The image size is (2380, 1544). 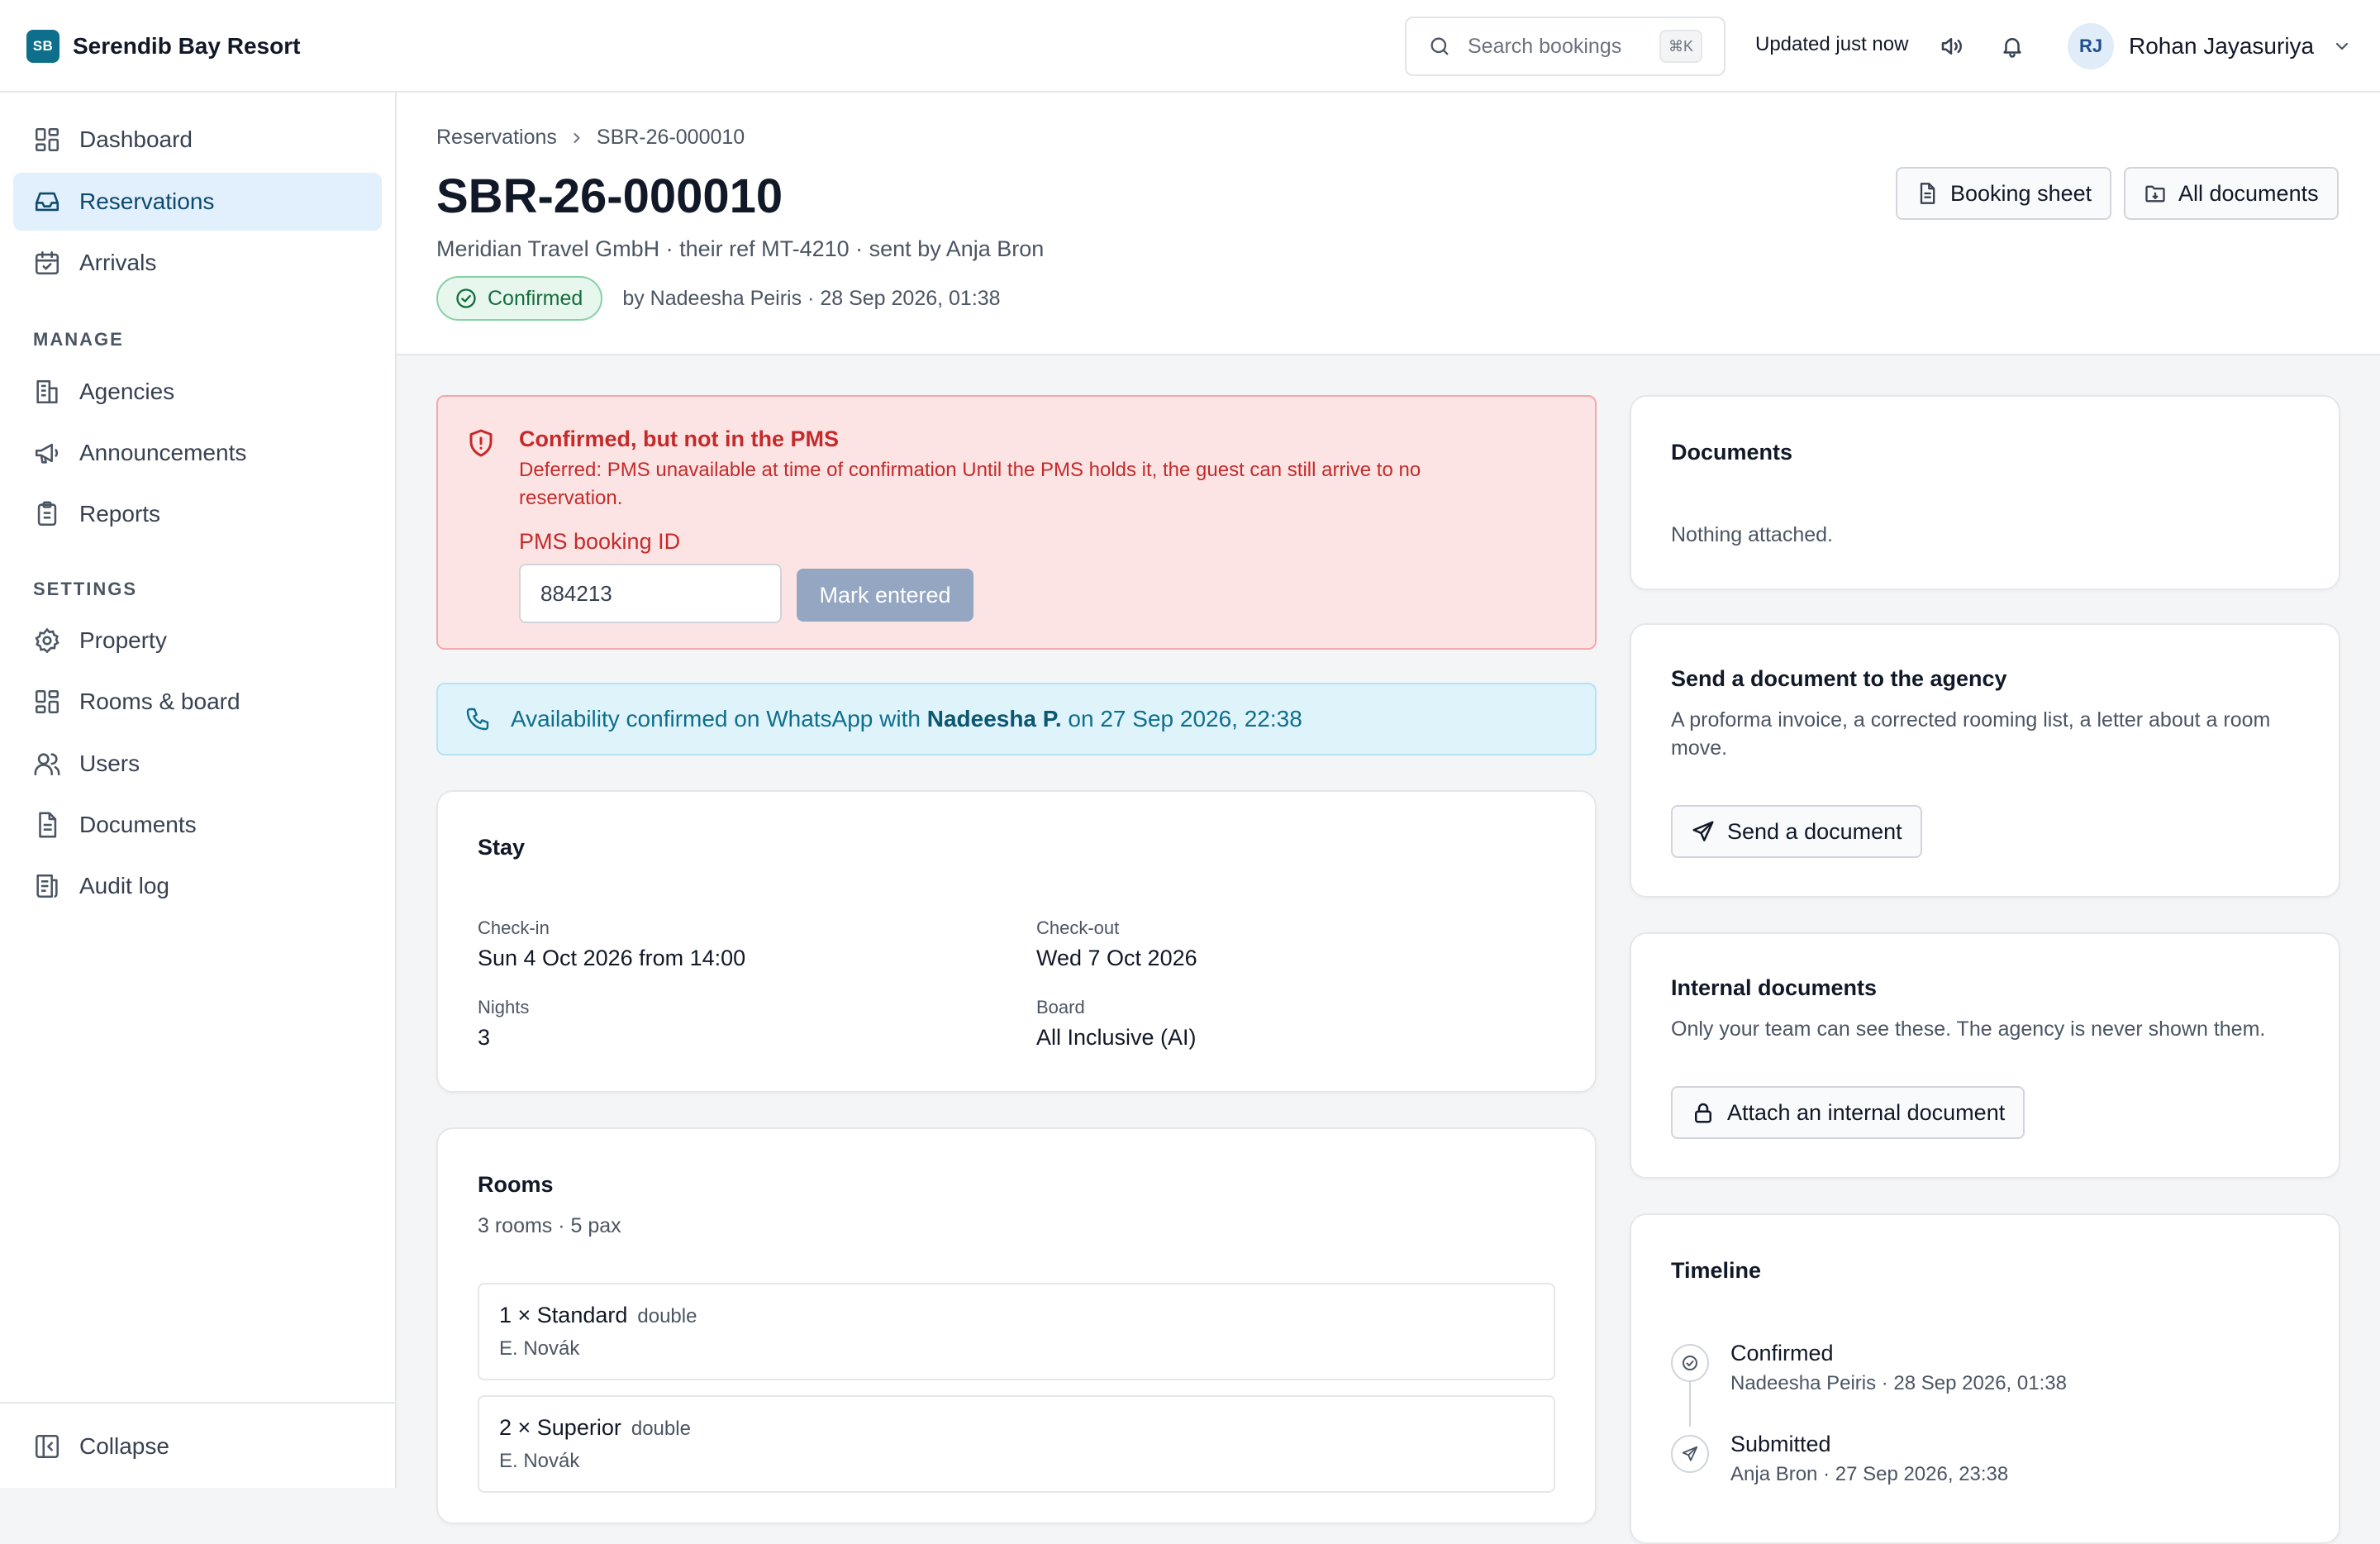 What do you see at coordinates (47, 702) in the screenshot?
I see `grid-icon` at bounding box center [47, 702].